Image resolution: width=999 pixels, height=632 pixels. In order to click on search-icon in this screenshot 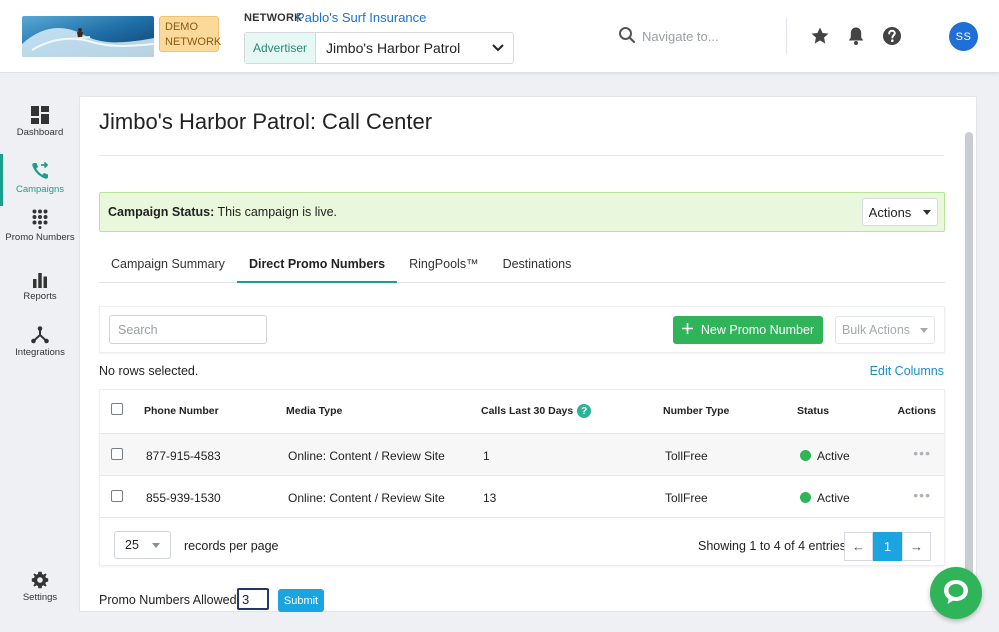, I will do `click(627, 36)`.